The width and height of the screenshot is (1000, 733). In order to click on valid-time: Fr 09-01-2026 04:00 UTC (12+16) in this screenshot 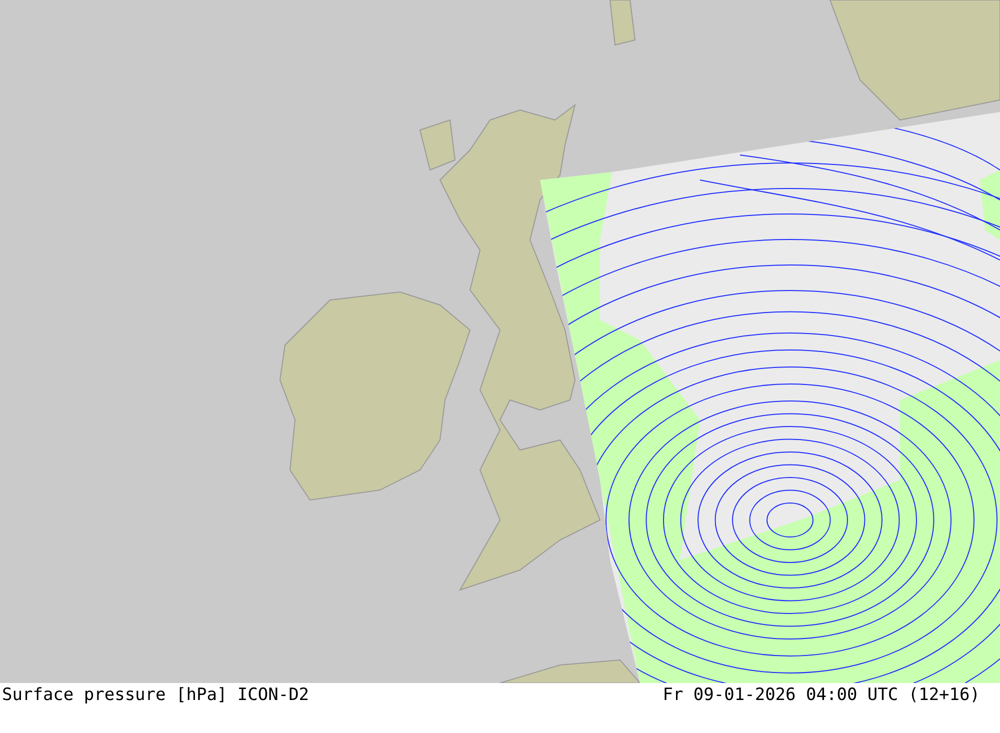, I will do `click(821, 695)`.